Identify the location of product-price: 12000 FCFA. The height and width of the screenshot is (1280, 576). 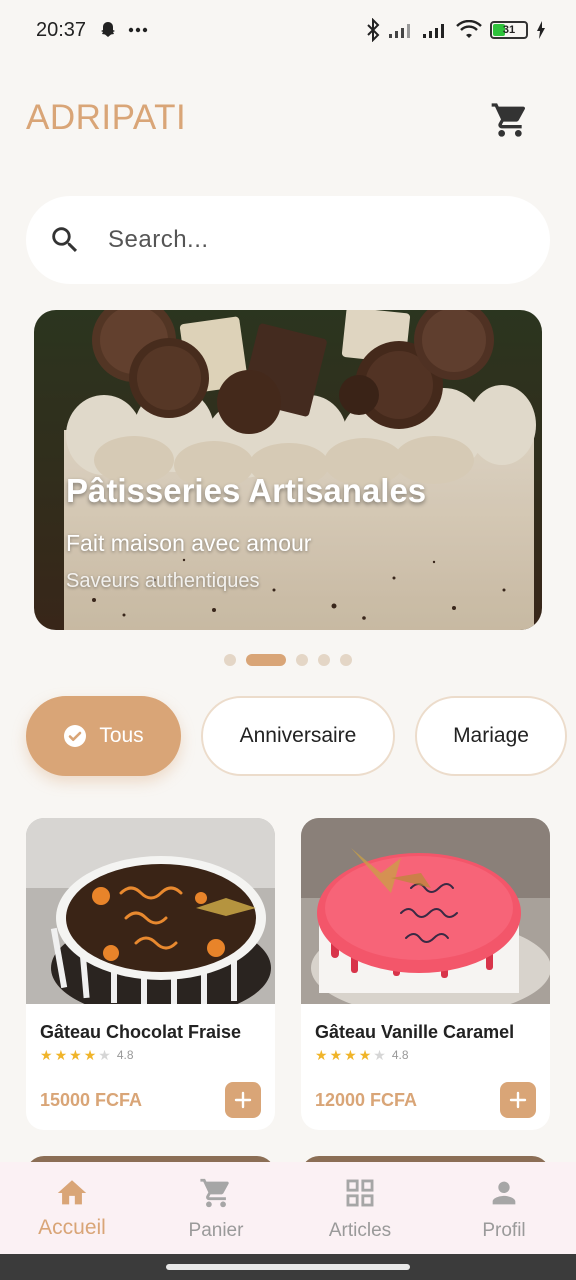
(366, 1100).